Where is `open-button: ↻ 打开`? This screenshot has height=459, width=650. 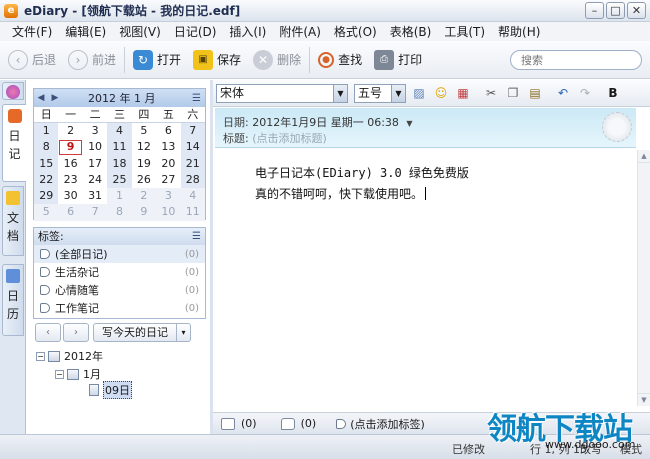 open-button: ↻ 打开 is located at coordinates (157, 60).